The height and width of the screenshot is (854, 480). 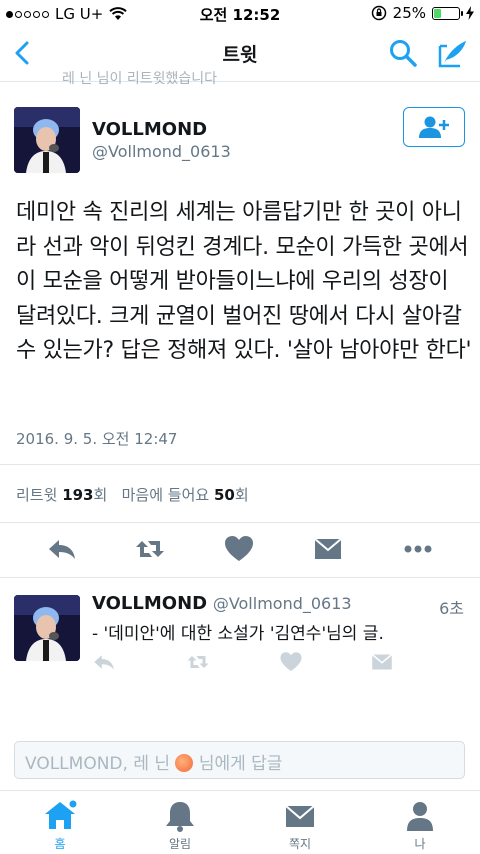 What do you see at coordinates (161, 151) in the screenshot?
I see `author-handle: @Vollmond_0613` at bounding box center [161, 151].